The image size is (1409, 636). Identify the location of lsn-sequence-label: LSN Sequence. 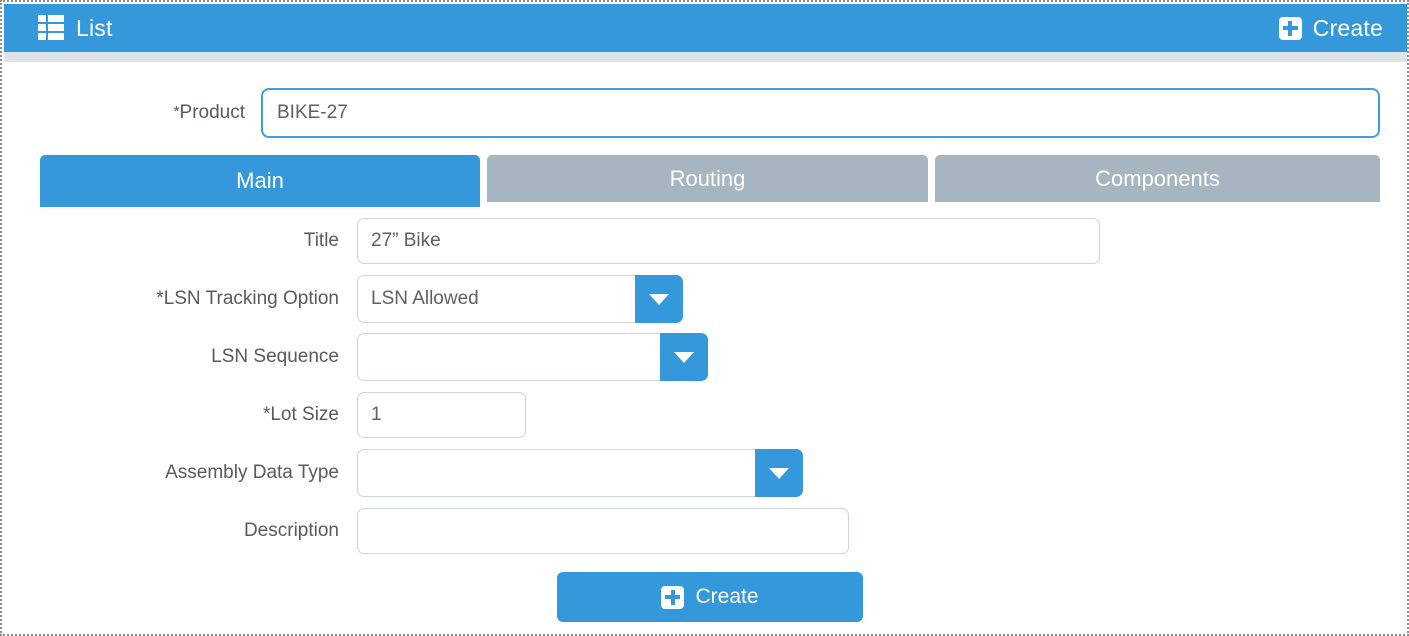
(275, 356).